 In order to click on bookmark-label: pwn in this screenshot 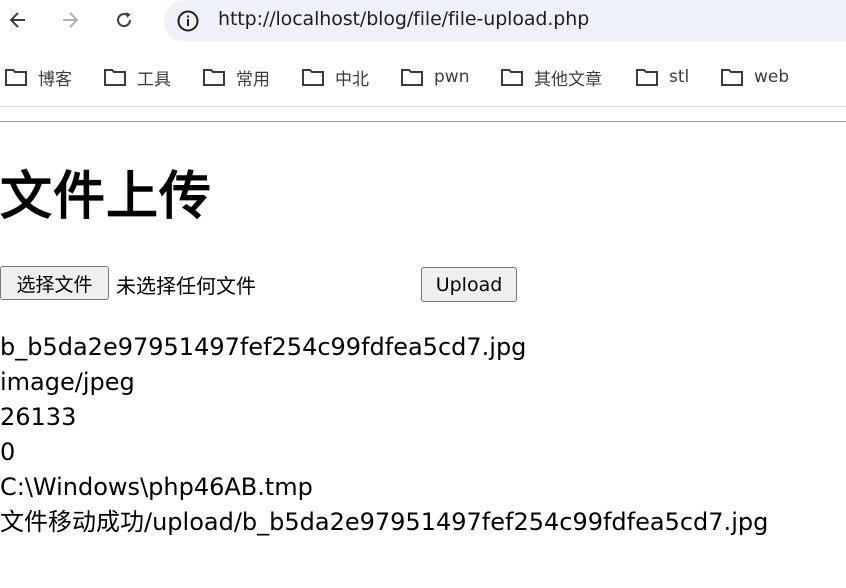, I will do `click(452, 77)`.